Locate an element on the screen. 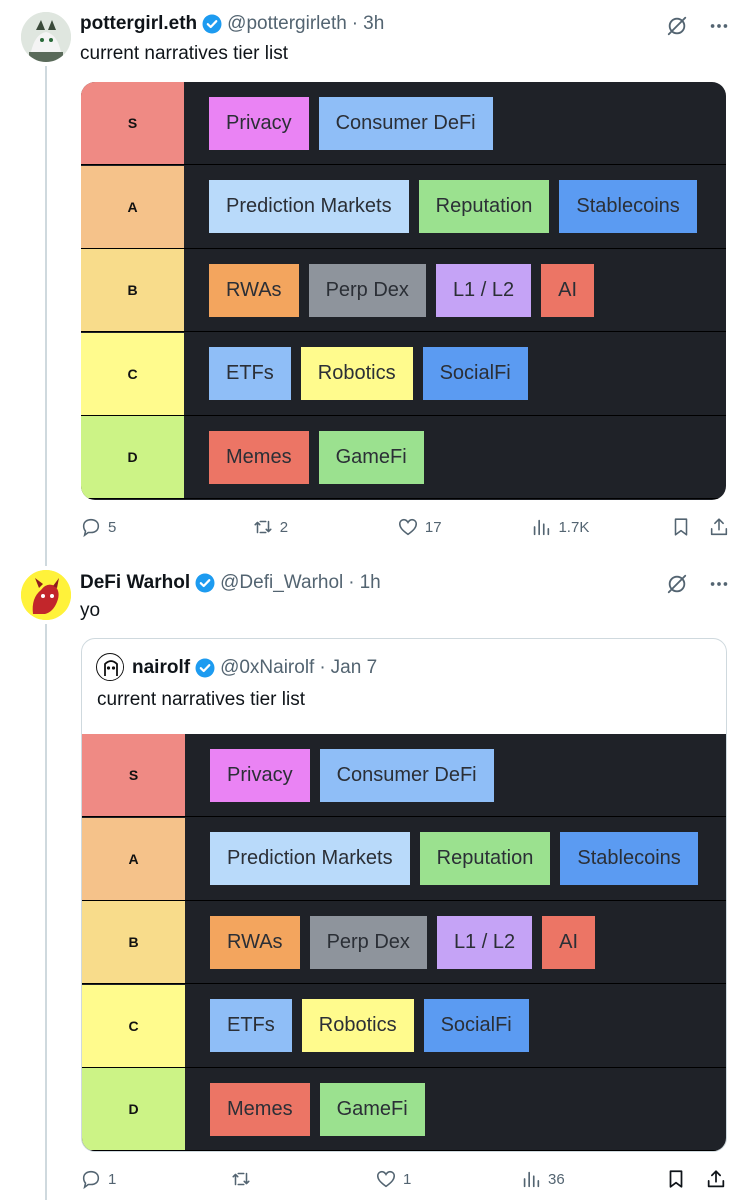  repost-button: 2 is located at coordinates (324, 527).